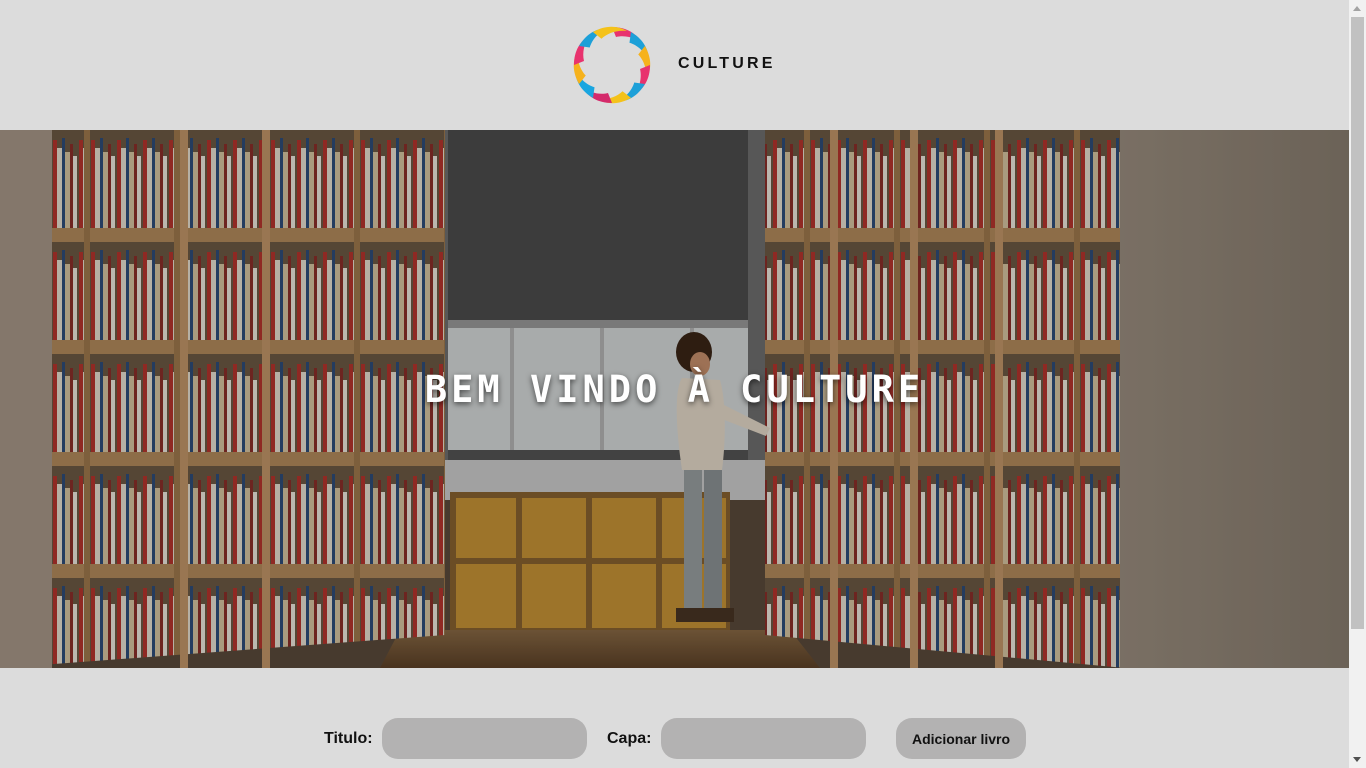 This screenshot has height=768, width=1366. I want to click on titulo-input, so click(484, 738).